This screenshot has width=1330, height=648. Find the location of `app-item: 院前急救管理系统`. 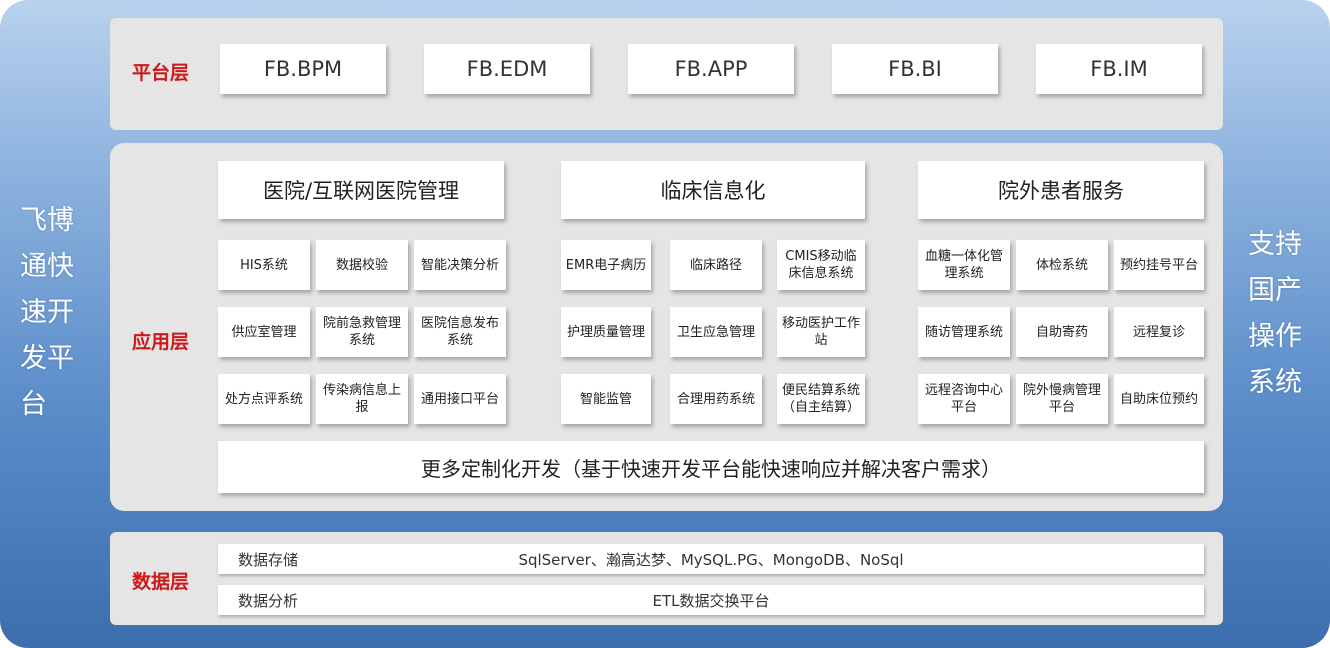

app-item: 院前急救管理系统 is located at coordinates (362, 332).